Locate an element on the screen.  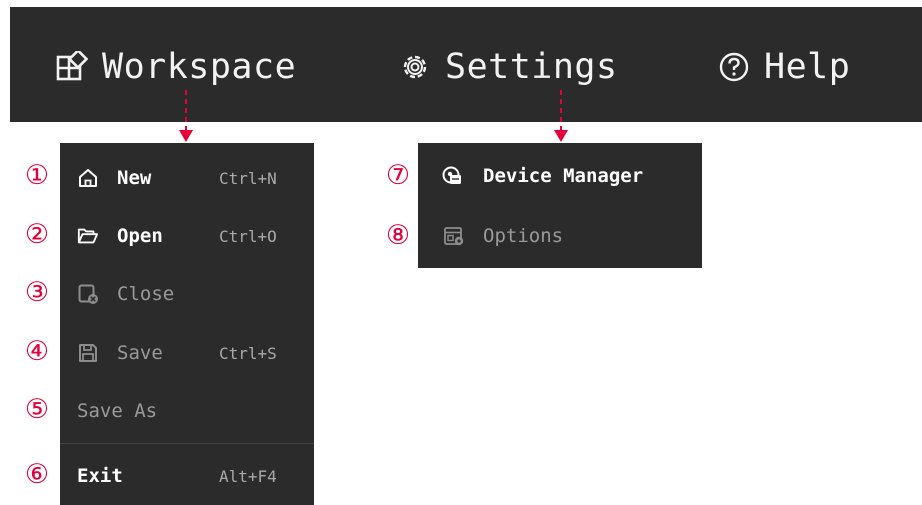
marker-6: ⑥ is located at coordinates (37, 474).